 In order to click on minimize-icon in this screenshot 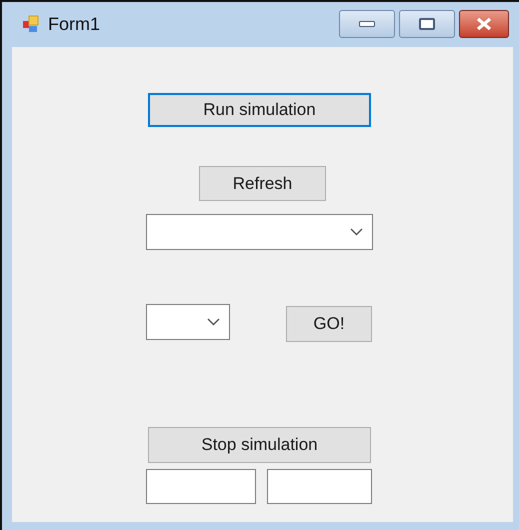, I will do `click(367, 24)`.